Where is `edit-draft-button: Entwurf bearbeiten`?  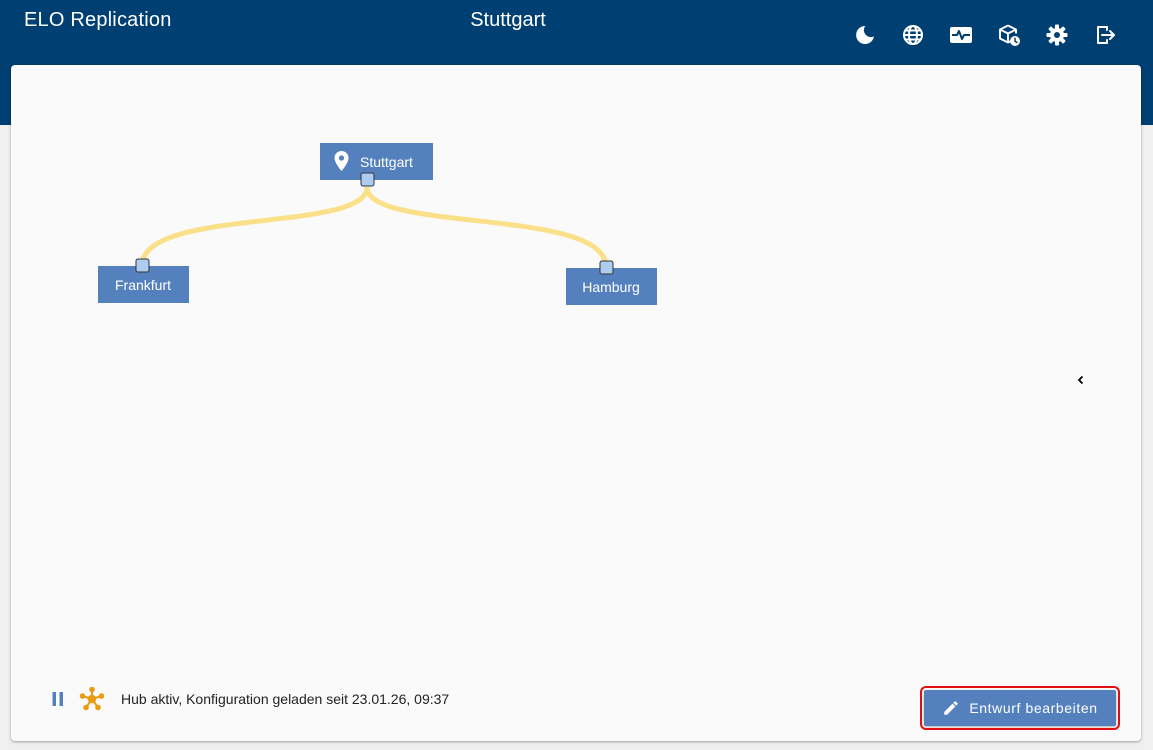
edit-draft-button: Entwurf bearbeiten is located at coordinates (1020, 708).